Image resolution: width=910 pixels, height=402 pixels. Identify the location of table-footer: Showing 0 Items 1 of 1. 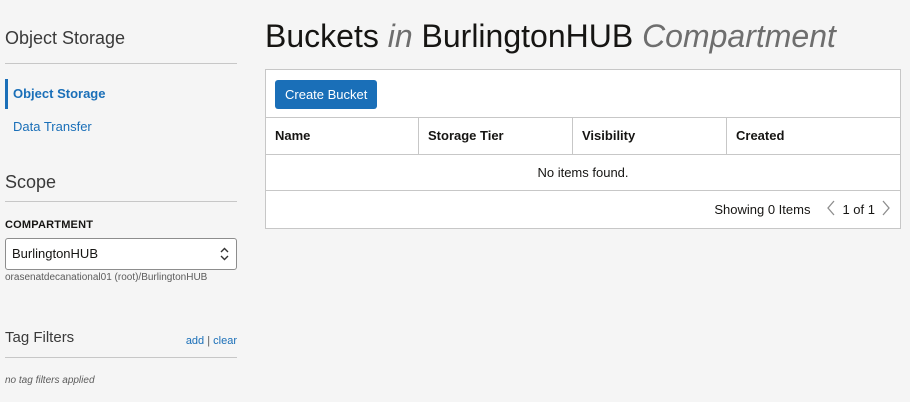
(802, 210).